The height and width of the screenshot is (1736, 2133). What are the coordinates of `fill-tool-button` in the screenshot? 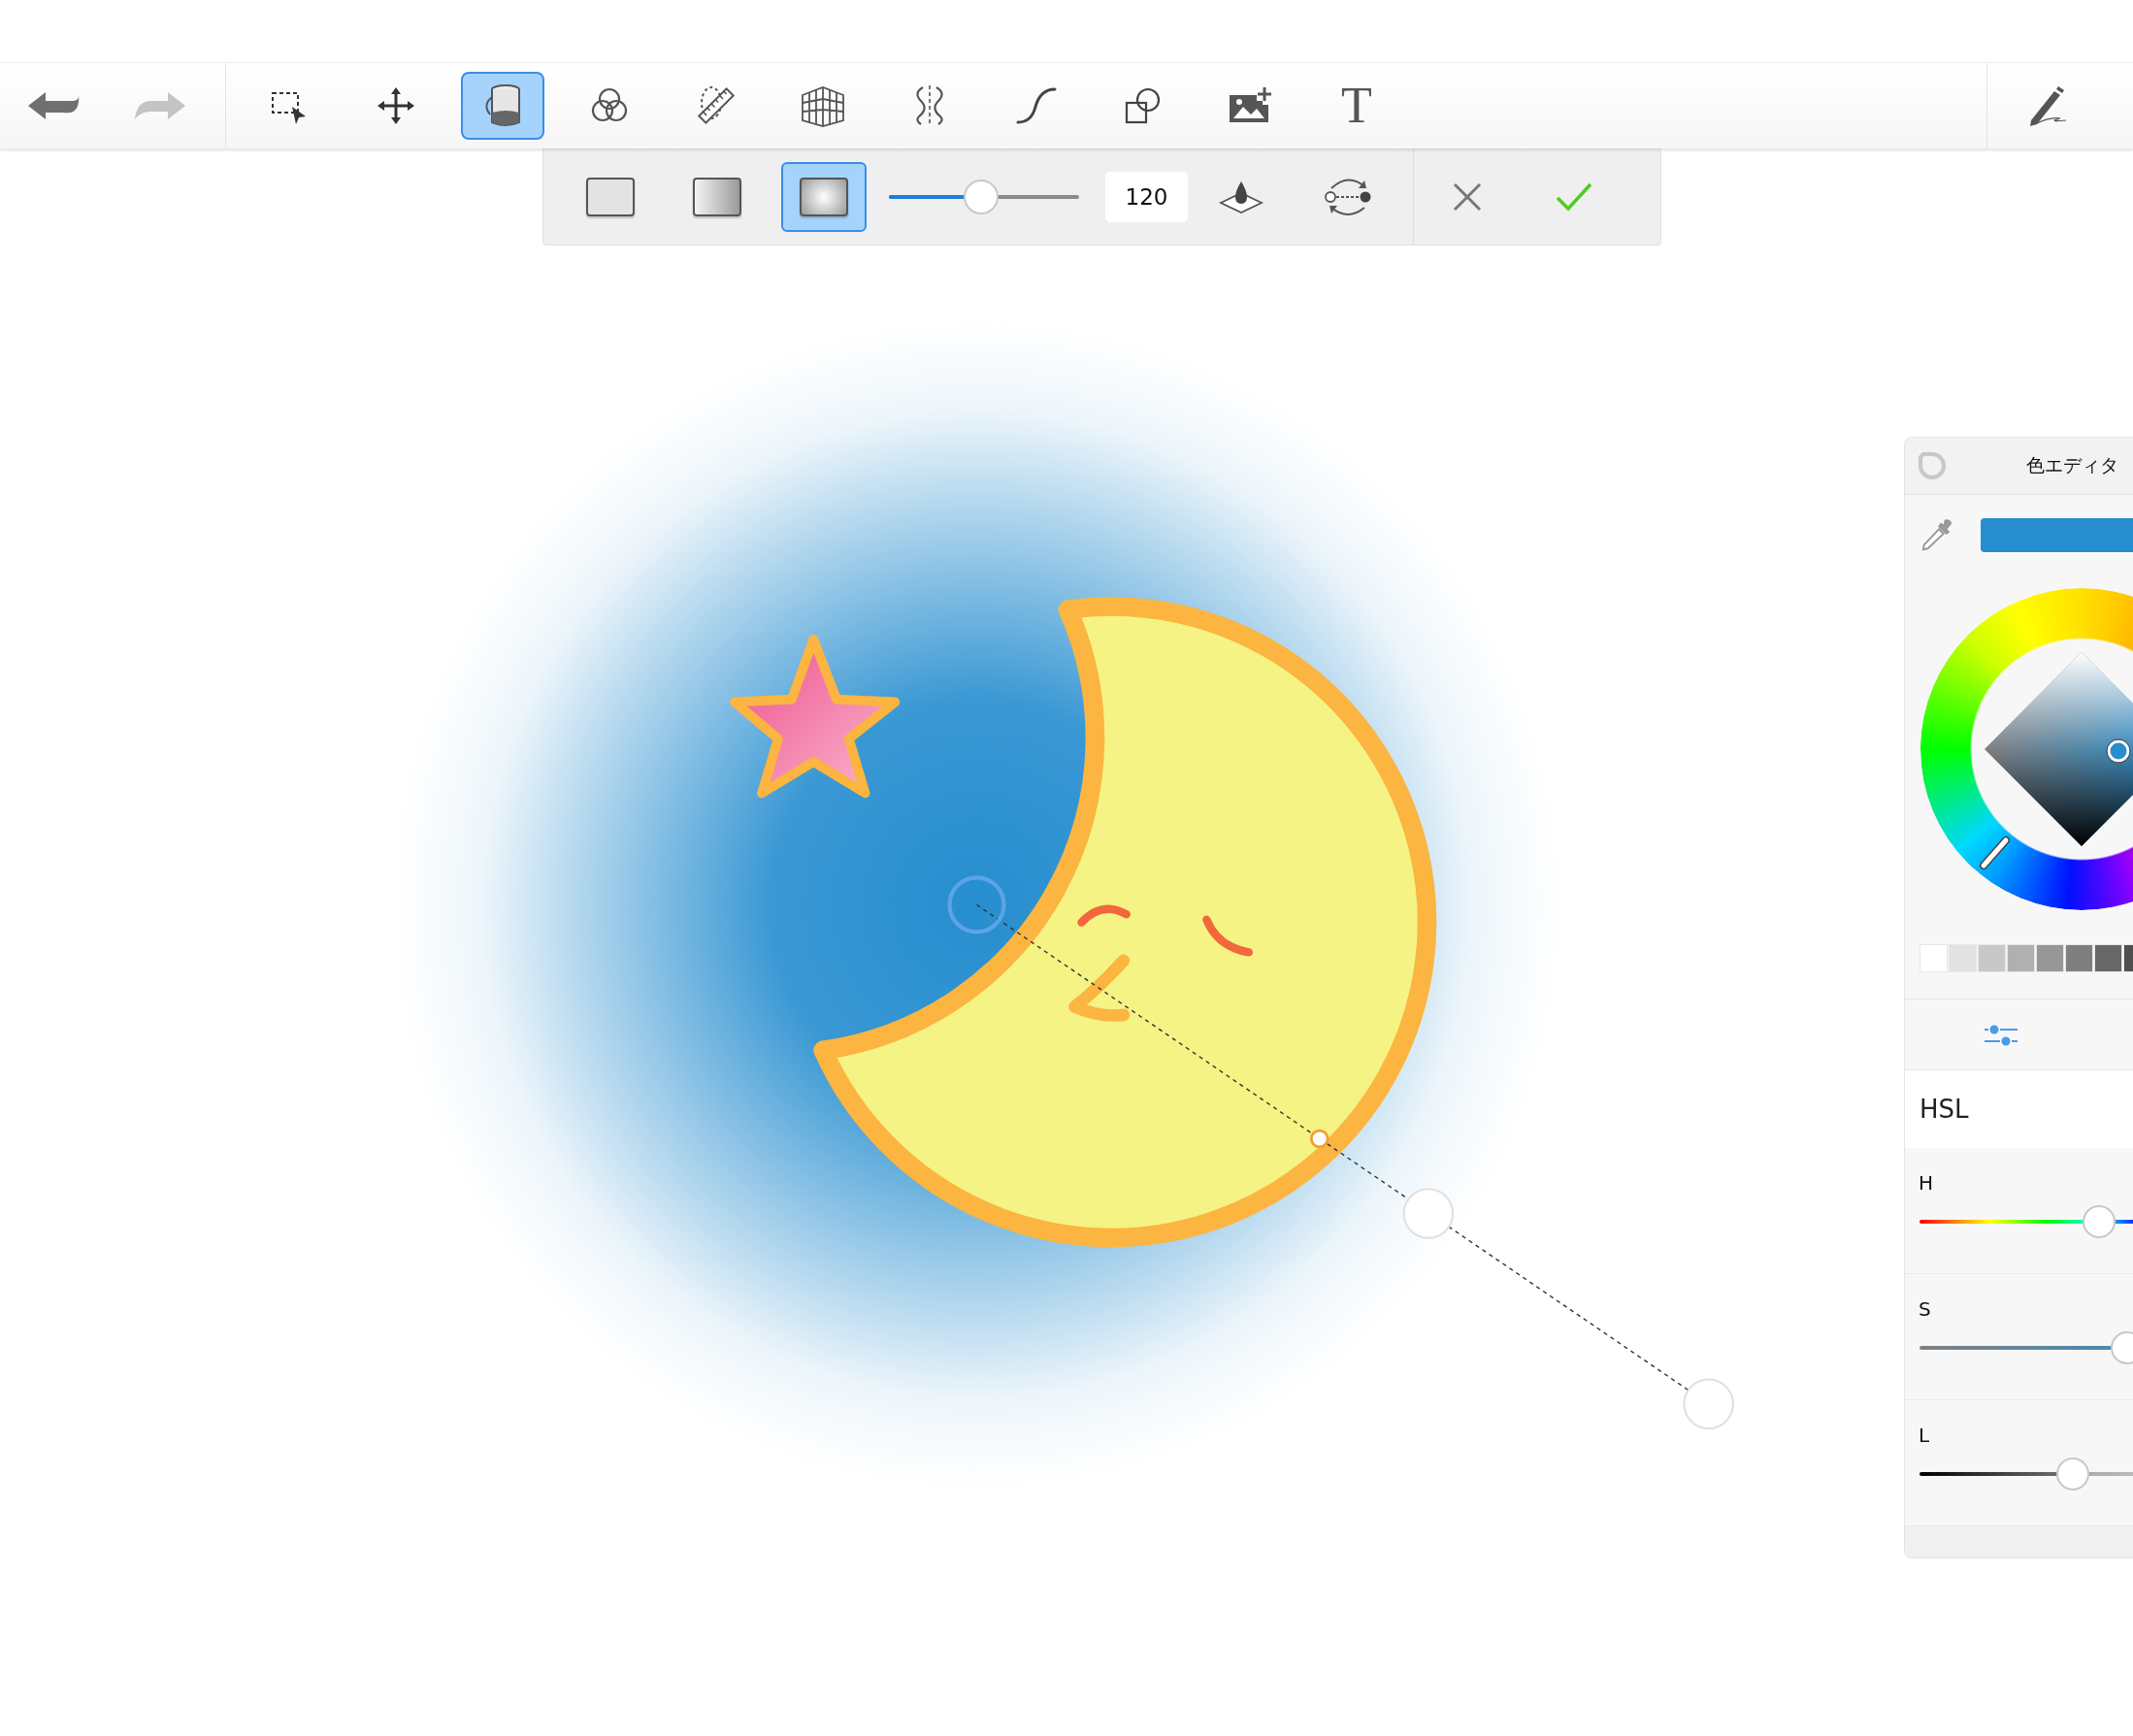 It's located at (502, 106).